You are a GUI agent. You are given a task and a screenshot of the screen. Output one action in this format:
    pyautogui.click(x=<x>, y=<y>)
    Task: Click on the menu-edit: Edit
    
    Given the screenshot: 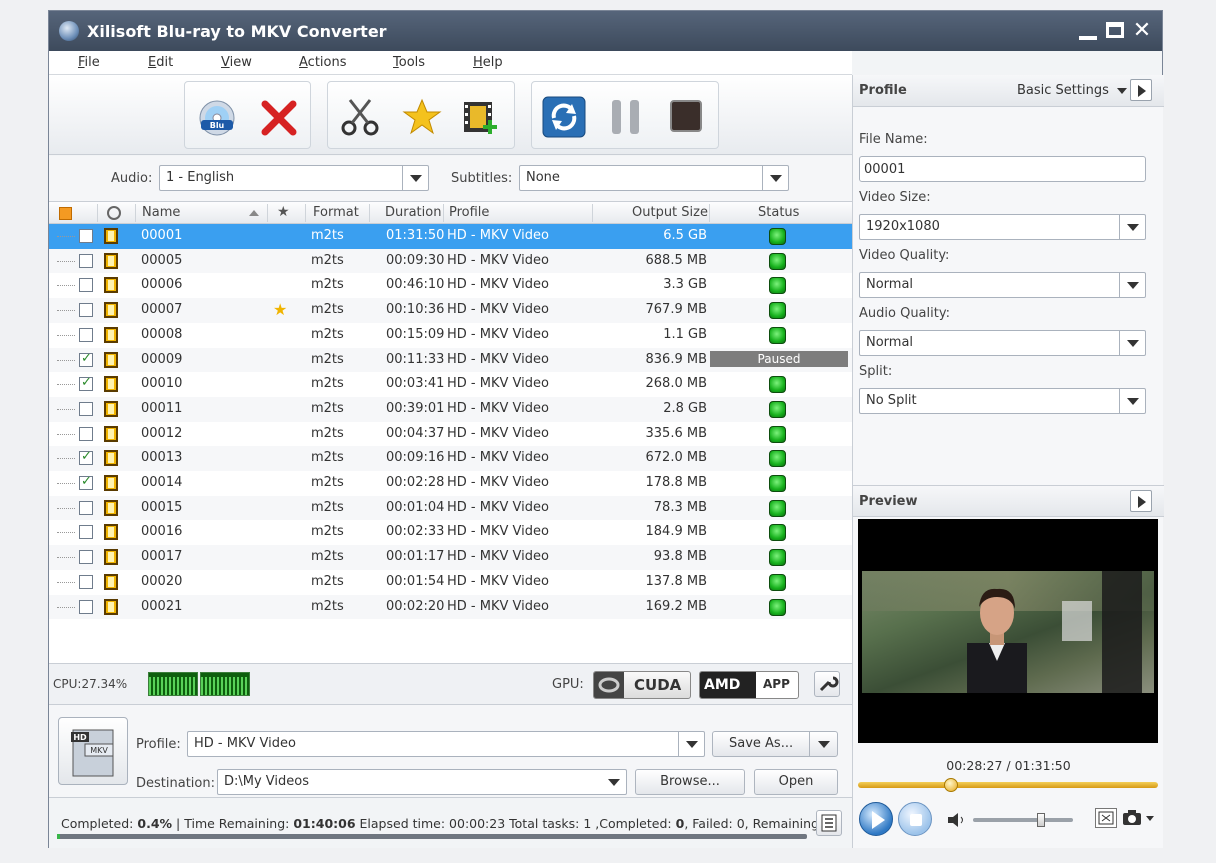 What is the action you would take?
    pyautogui.click(x=160, y=62)
    